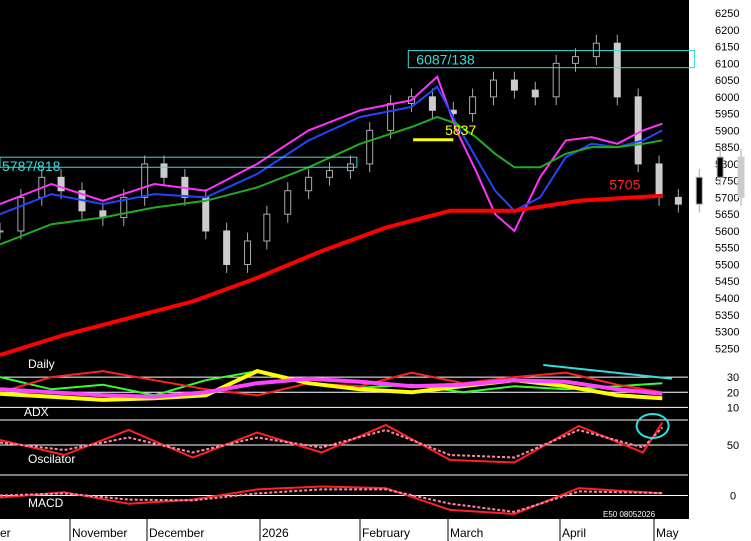  I want to click on month-label: November, so click(99, 533).